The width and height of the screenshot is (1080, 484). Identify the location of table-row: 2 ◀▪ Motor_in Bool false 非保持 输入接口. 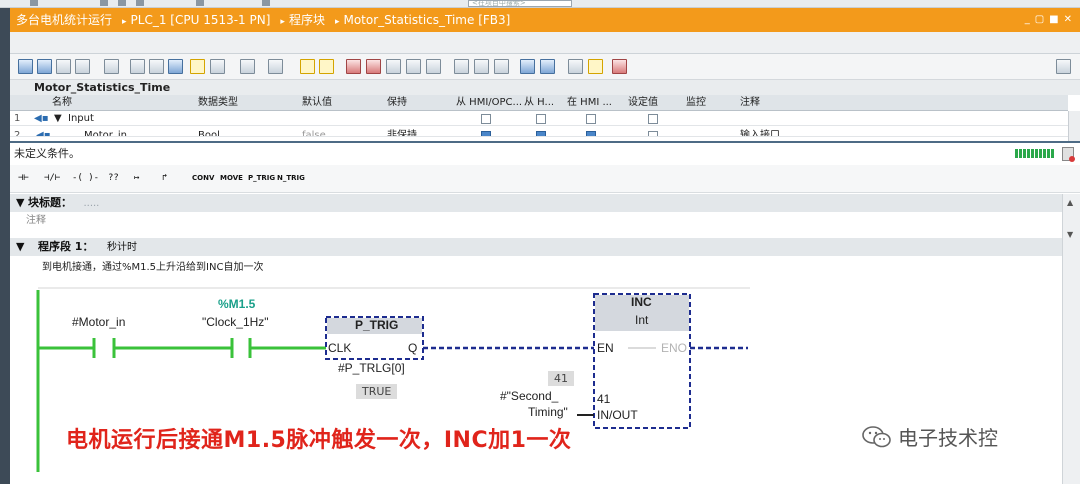
(539, 132).